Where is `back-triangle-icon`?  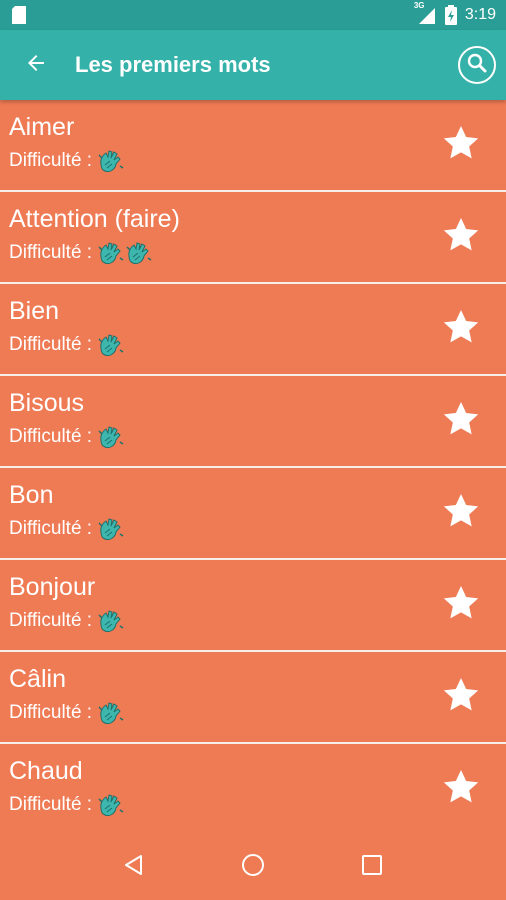 back-triangle-icon is located at coordinates (134, 867).